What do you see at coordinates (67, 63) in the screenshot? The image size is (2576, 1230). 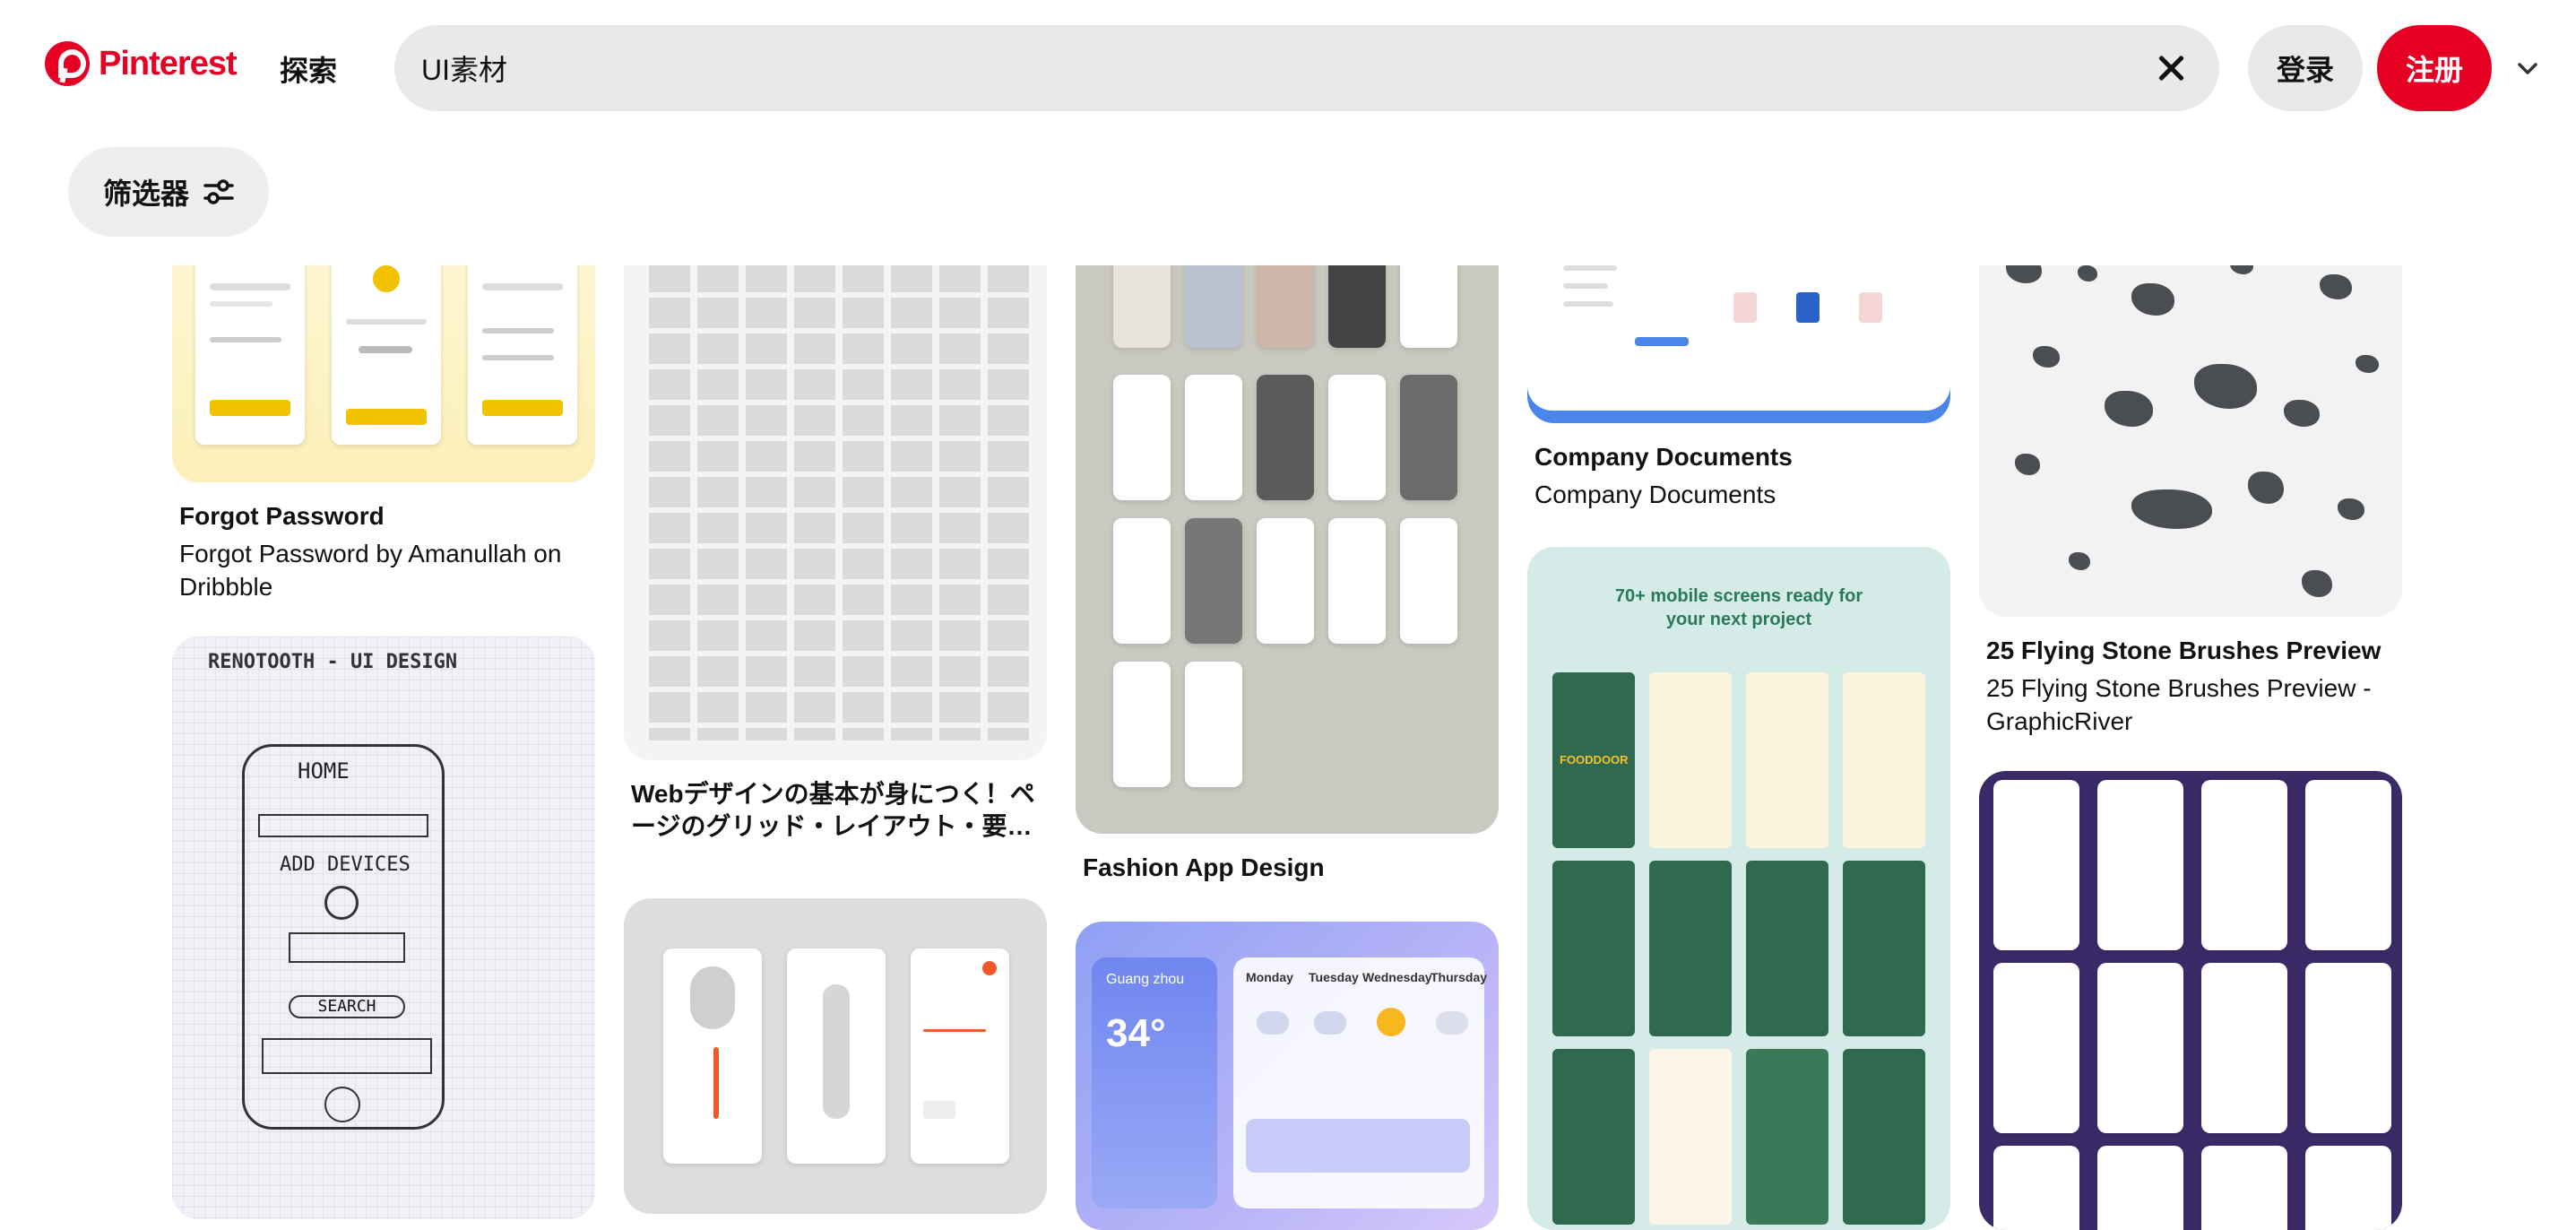 I see `pinterest-logo-icon` at bounding box center [67, 63].